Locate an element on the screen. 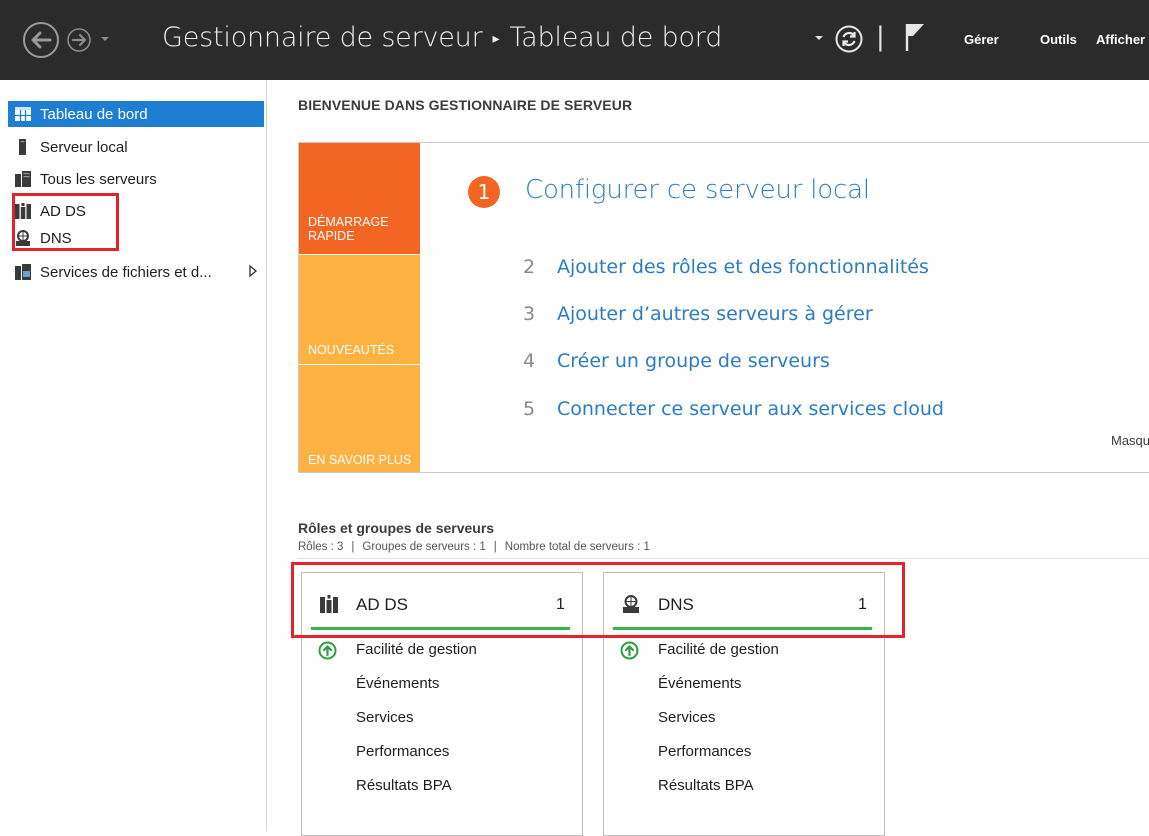 The image size is (1149, 836). tab-label: RAPIDE is located at coordinates (331, 236).